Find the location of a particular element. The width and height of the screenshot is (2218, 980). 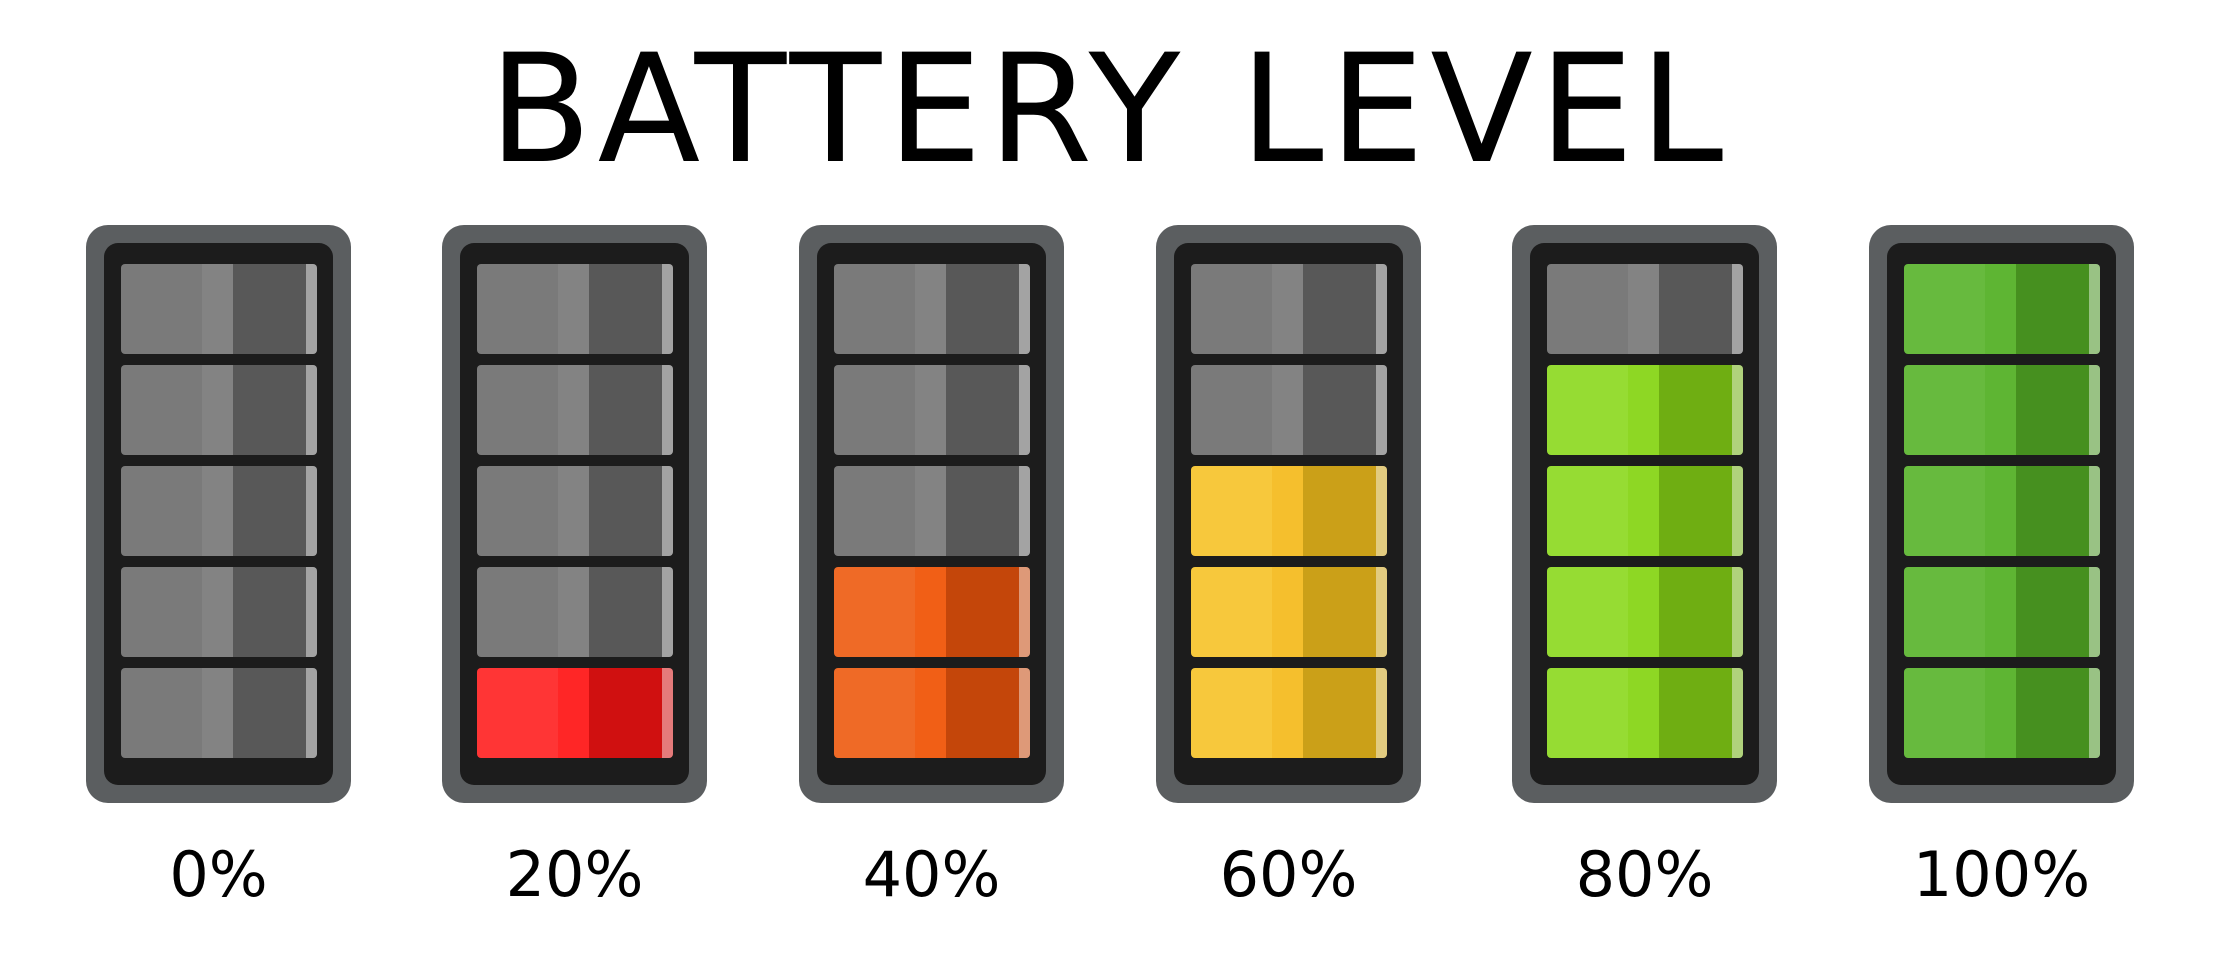

battery-level-label: 40% is located at coordinates (931, 874).